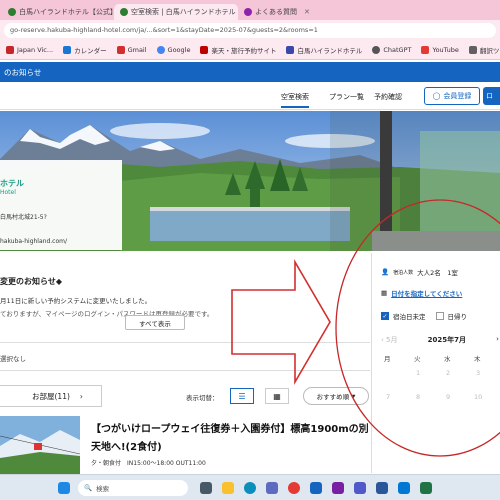 This screenshot has height=500, width=500. Describe the element at coordinates (33, 241) in the screenshot. I see `hotel-url: hakuba-highland.com/` at that location.